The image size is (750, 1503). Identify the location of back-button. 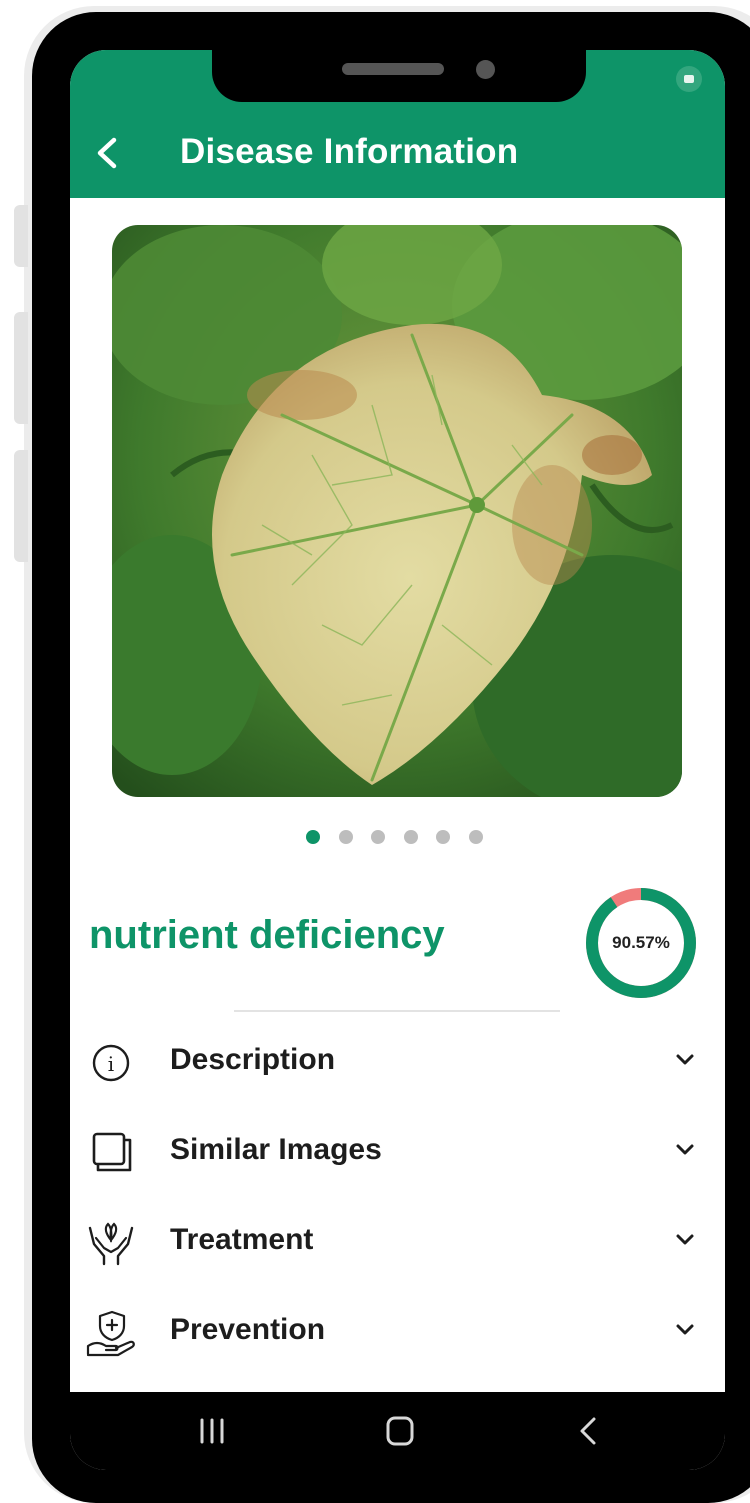
(105, 153).